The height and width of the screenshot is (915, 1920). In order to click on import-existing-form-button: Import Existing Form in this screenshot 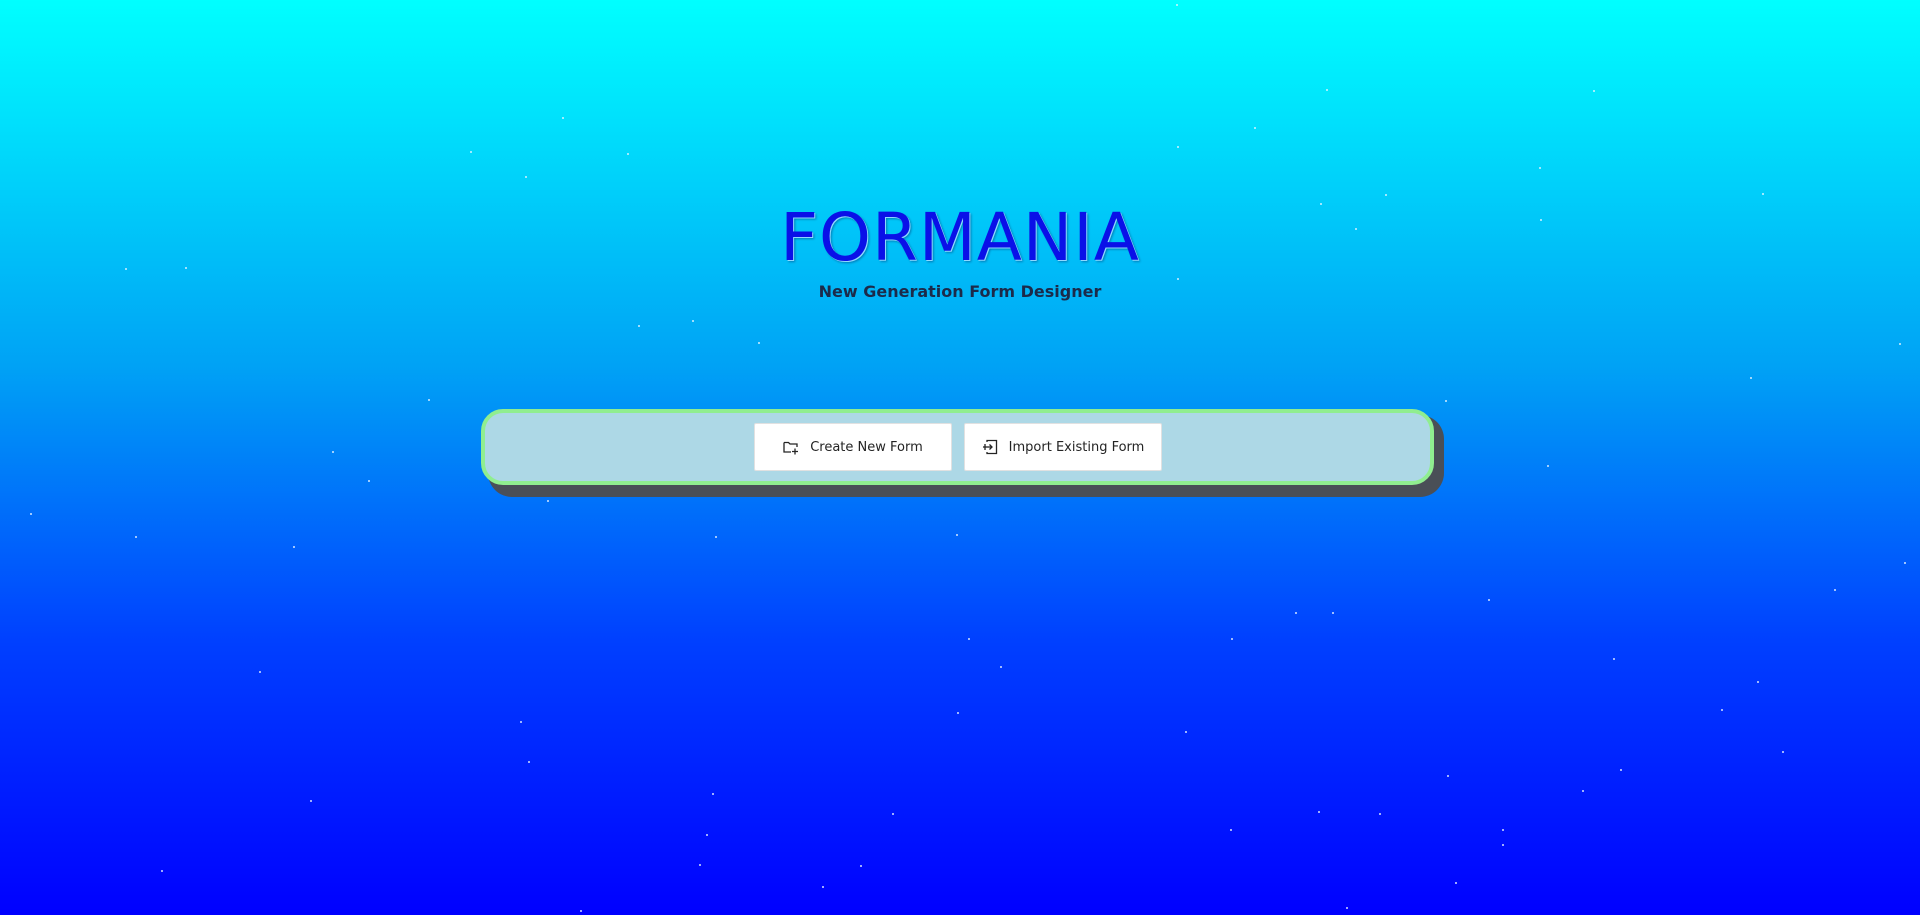, I will do `click(1062, 447)`.